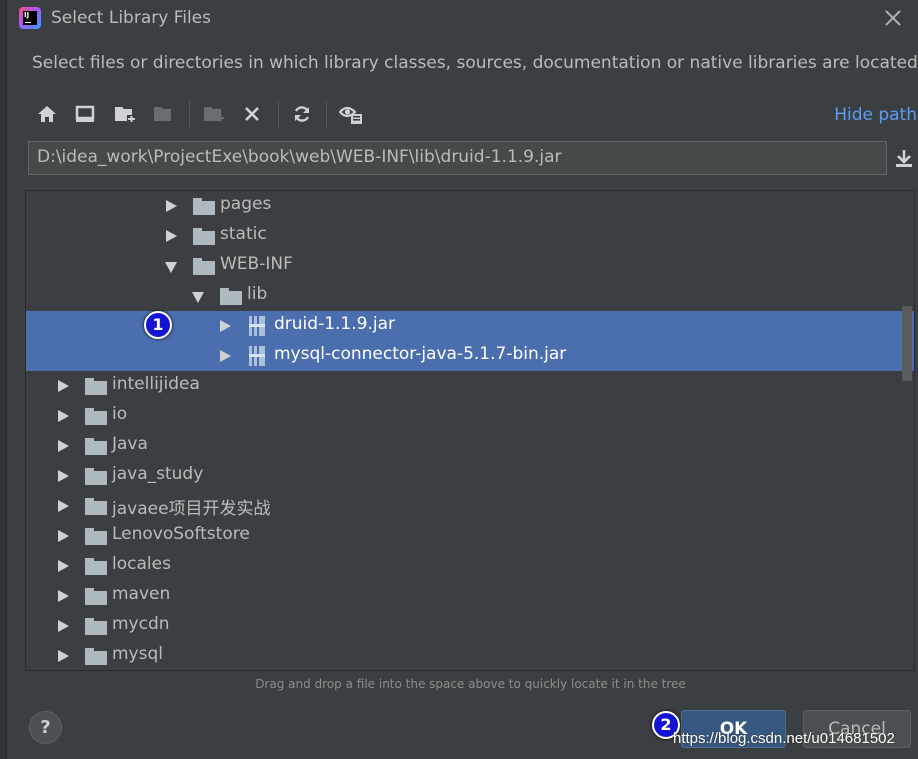  I want to click on tree-item-label: mycdn, so click(141, 624).